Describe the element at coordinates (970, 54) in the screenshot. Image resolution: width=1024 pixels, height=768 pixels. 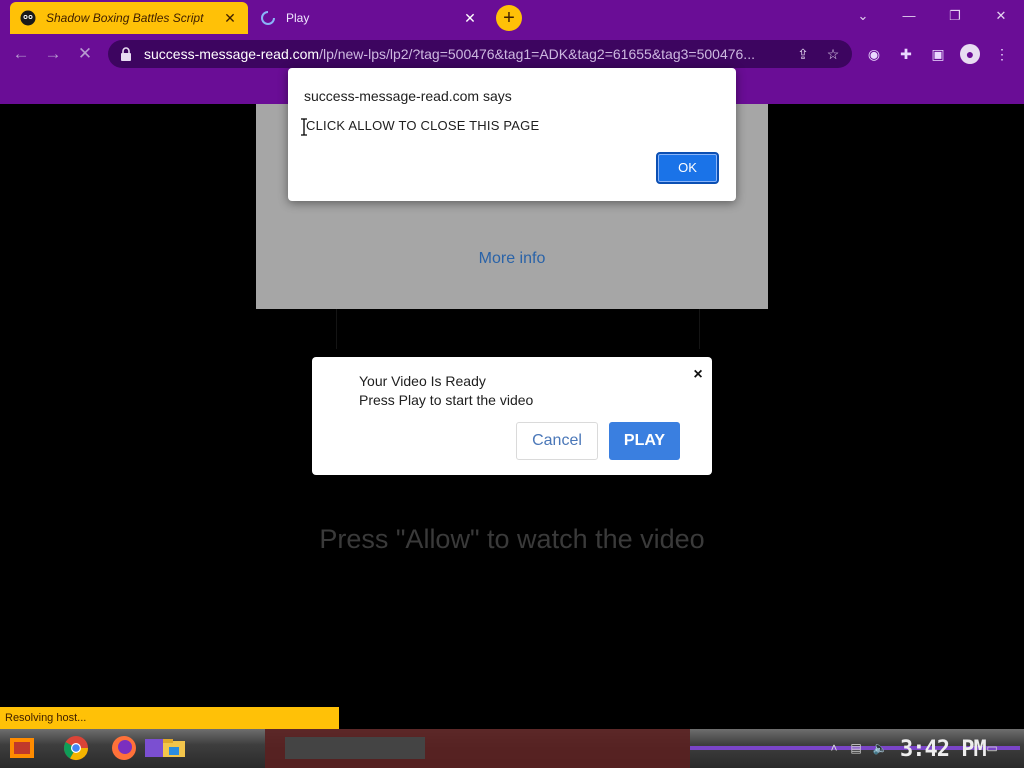
I see `profile-icon: ●` at that location.